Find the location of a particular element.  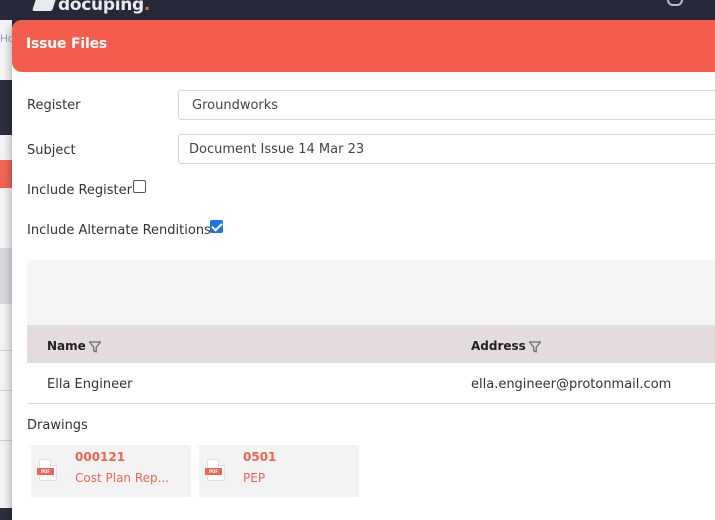

include-alternate-renditions-label: Include Alternate Renditions is located at coordinates (119, 230).